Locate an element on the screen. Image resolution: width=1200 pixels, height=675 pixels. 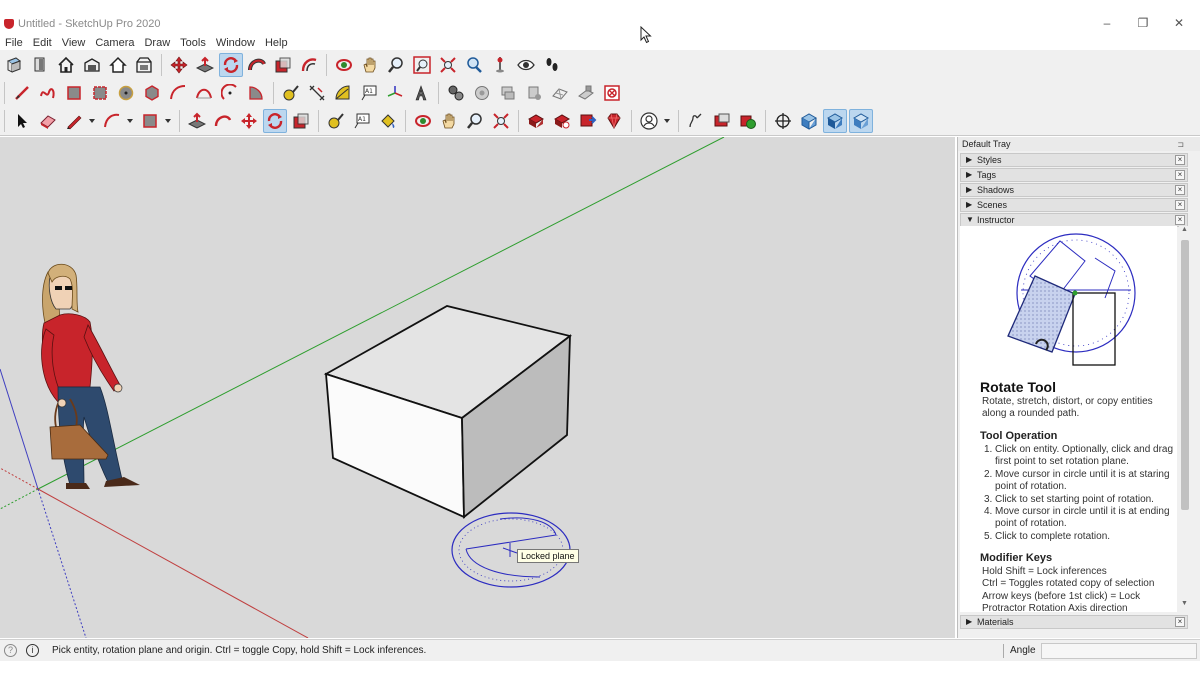
followme-tool-button is located at coordinates (223, 121).